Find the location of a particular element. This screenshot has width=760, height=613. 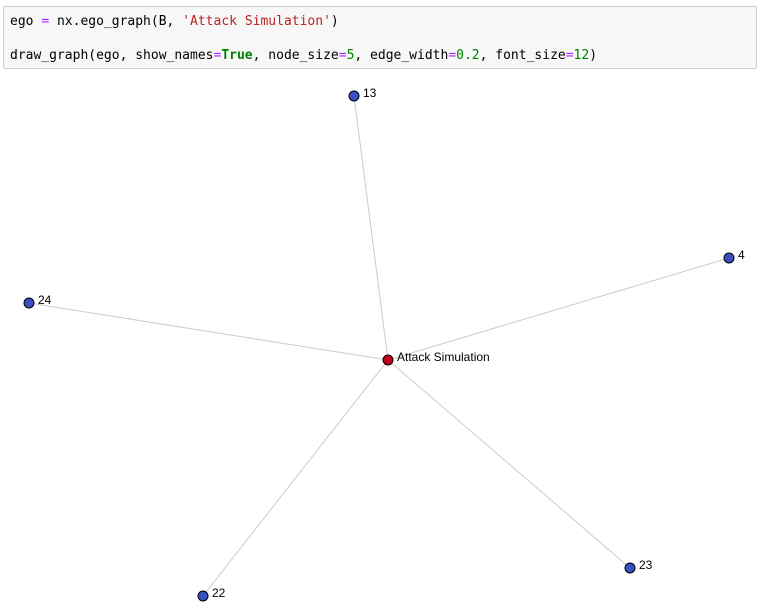

code-token: , node_size is located at coordinates (295, 55).